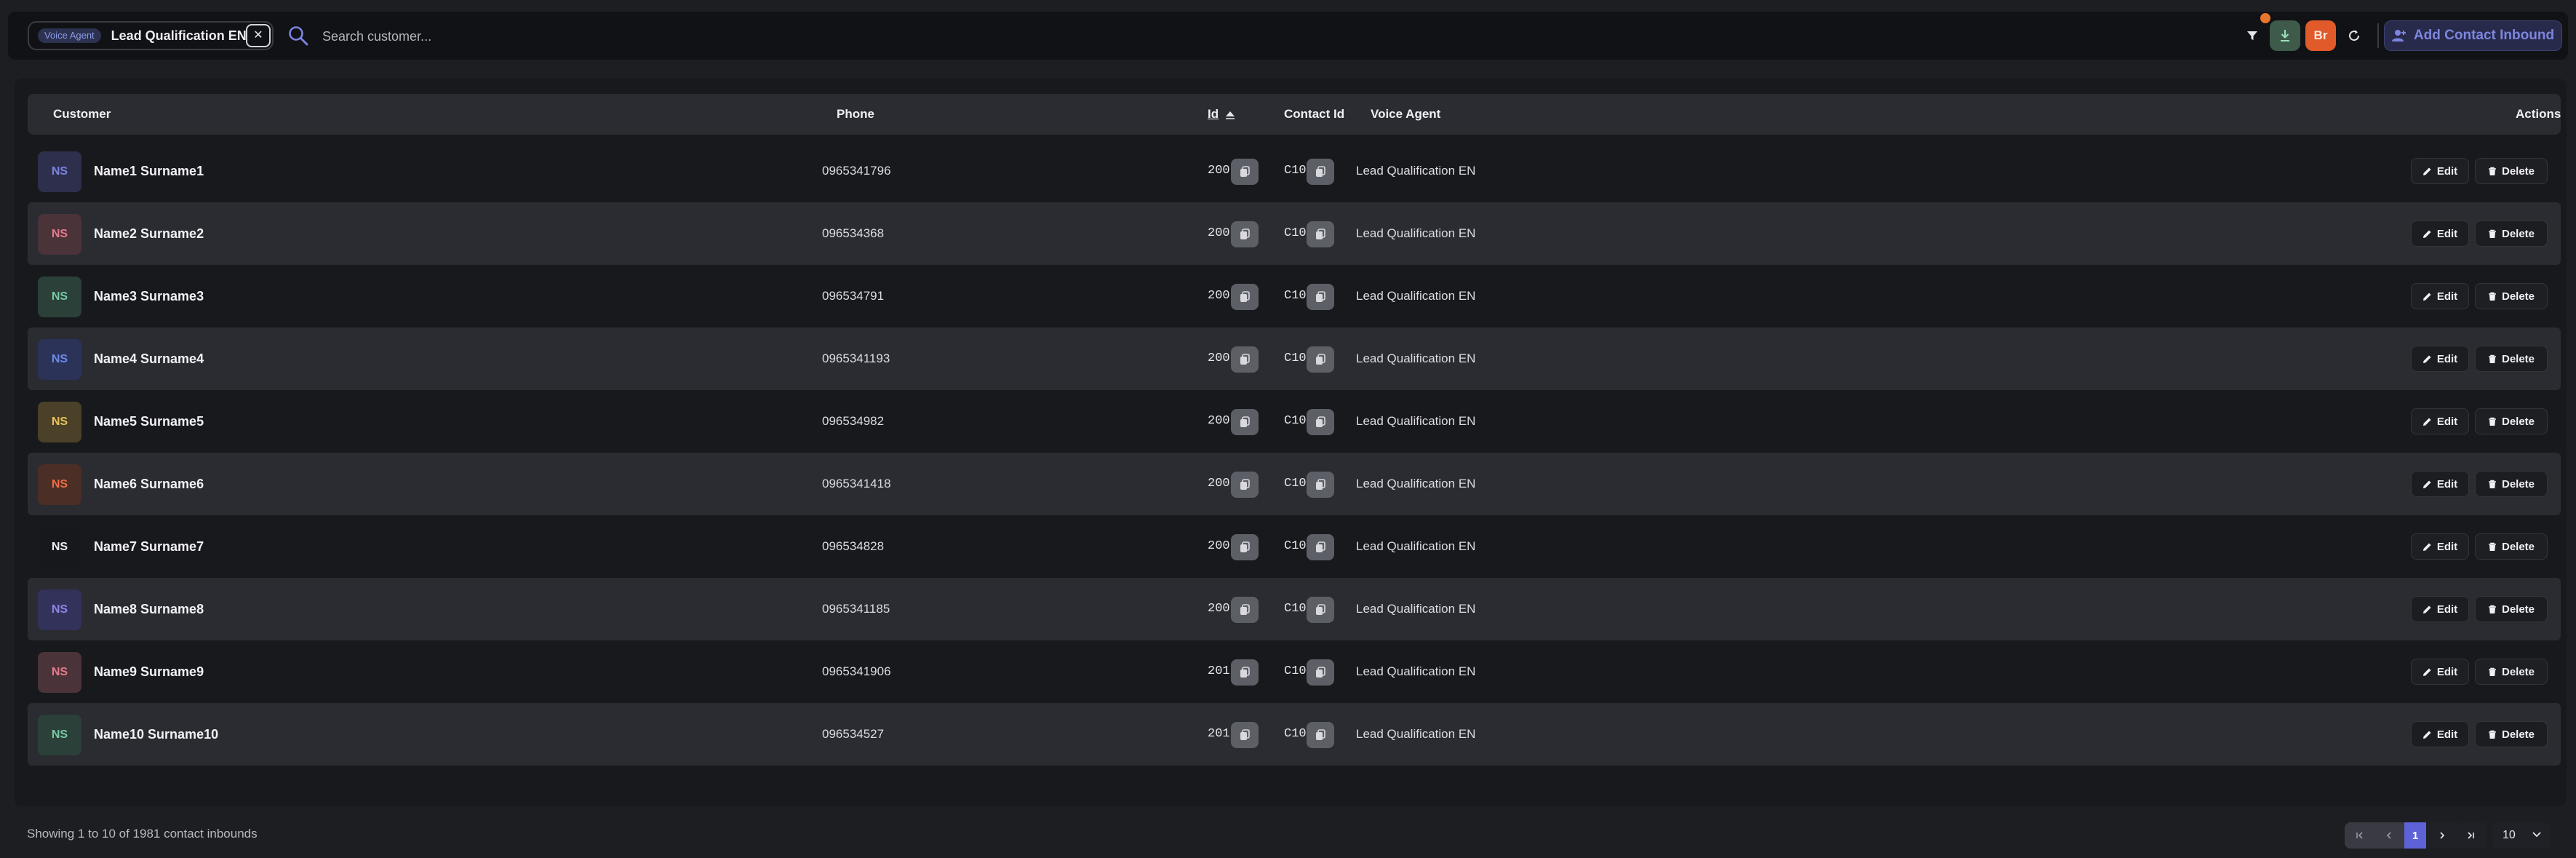 This screenshot has width=2576, height=858. What do you see at coordinates (1230, 115) in the screenshot?
I see `sort-ascending-icon` at bounding box center [1230, 115].